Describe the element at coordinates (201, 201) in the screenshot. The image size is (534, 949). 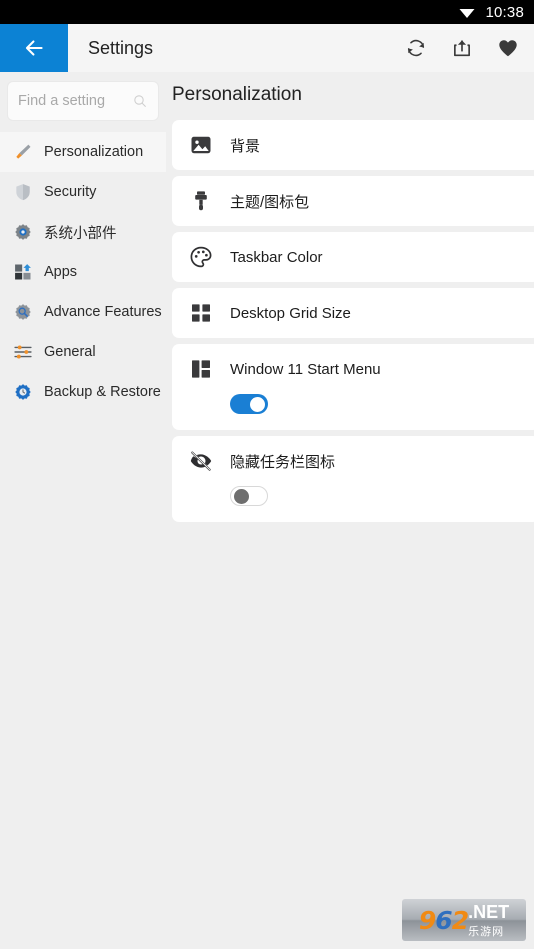
I see `paintbrush-filled-icon` at that location.